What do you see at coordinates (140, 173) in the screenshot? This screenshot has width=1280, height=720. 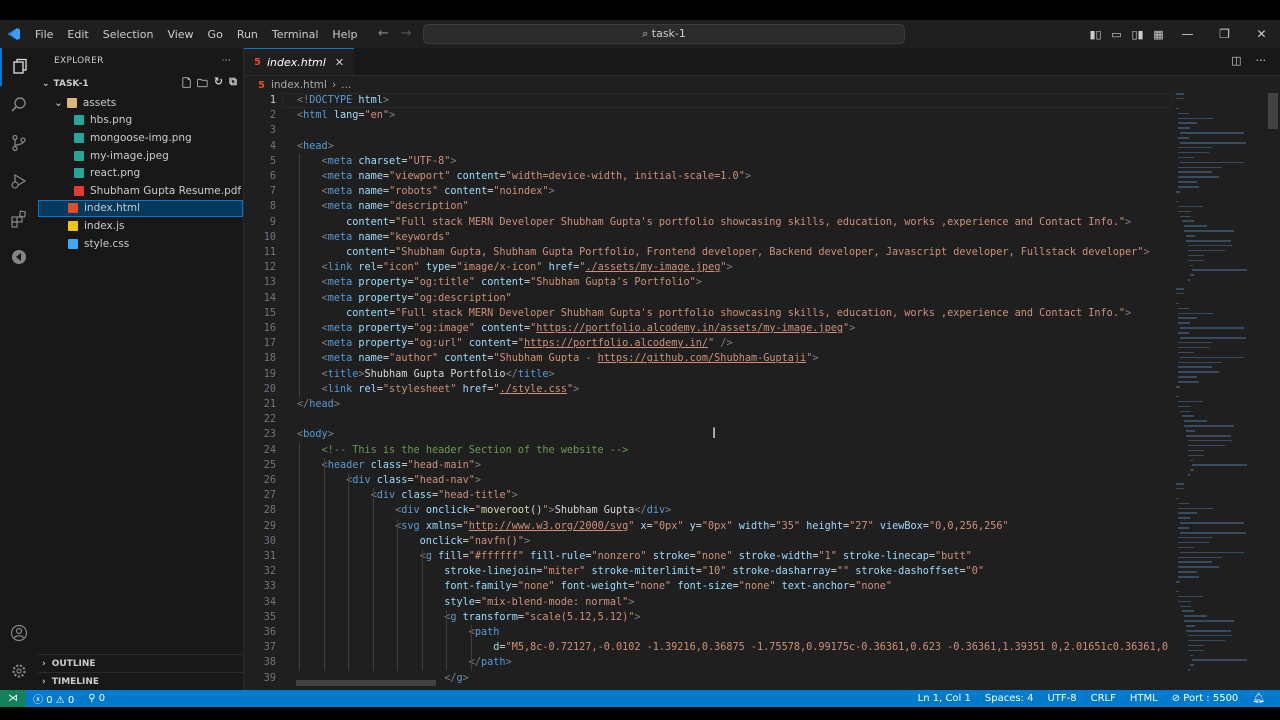 I see `tree-file: react.png` at bounding box center [140, 173].